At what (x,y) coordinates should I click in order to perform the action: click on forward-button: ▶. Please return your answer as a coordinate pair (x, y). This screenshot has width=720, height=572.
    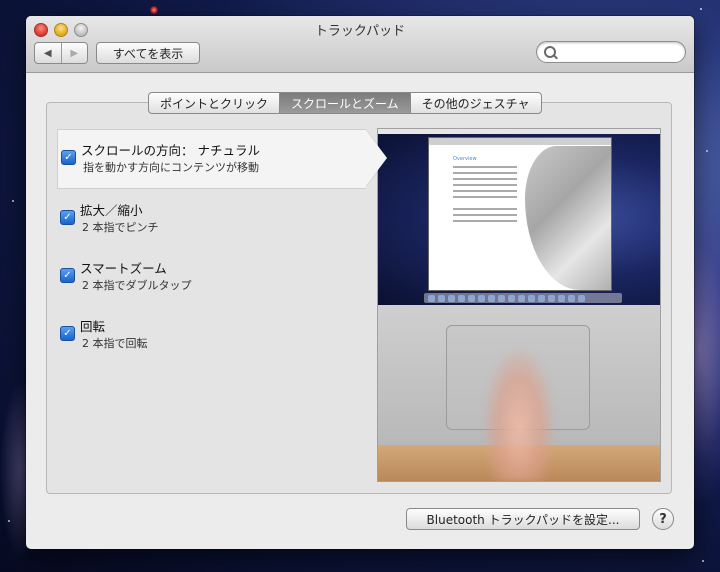
    Looking at the image, I should click on (74, 53).